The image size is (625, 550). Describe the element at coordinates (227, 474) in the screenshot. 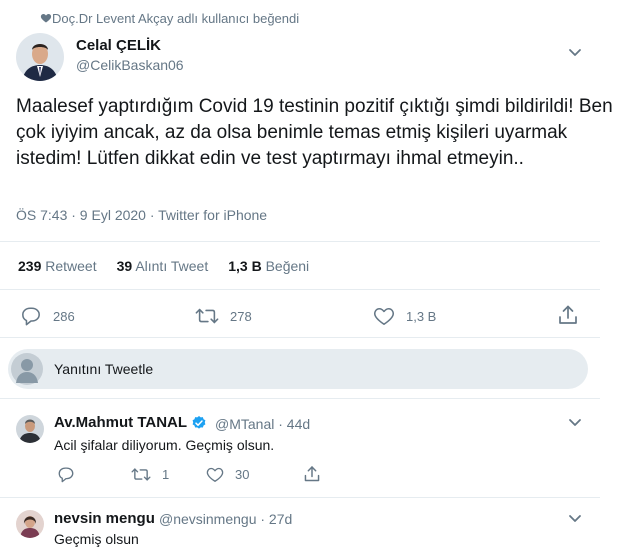

I see `reply-like-button: 30` at that location.